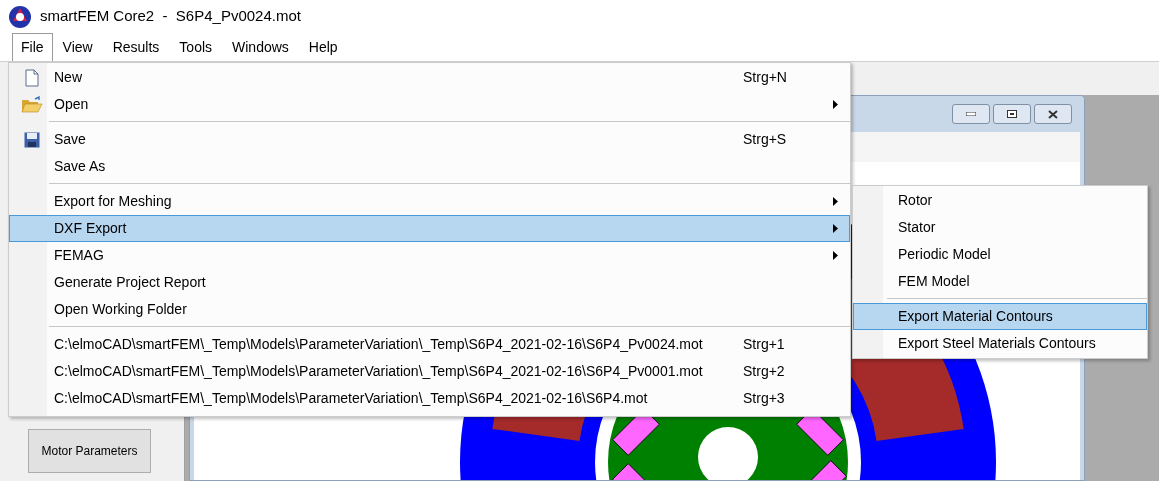 The image size is (1159, 481). Describe the element at coordinates (1000, 343) in the screenshot. I see `submenu-item: Export Steel Materials Contours` at that location.